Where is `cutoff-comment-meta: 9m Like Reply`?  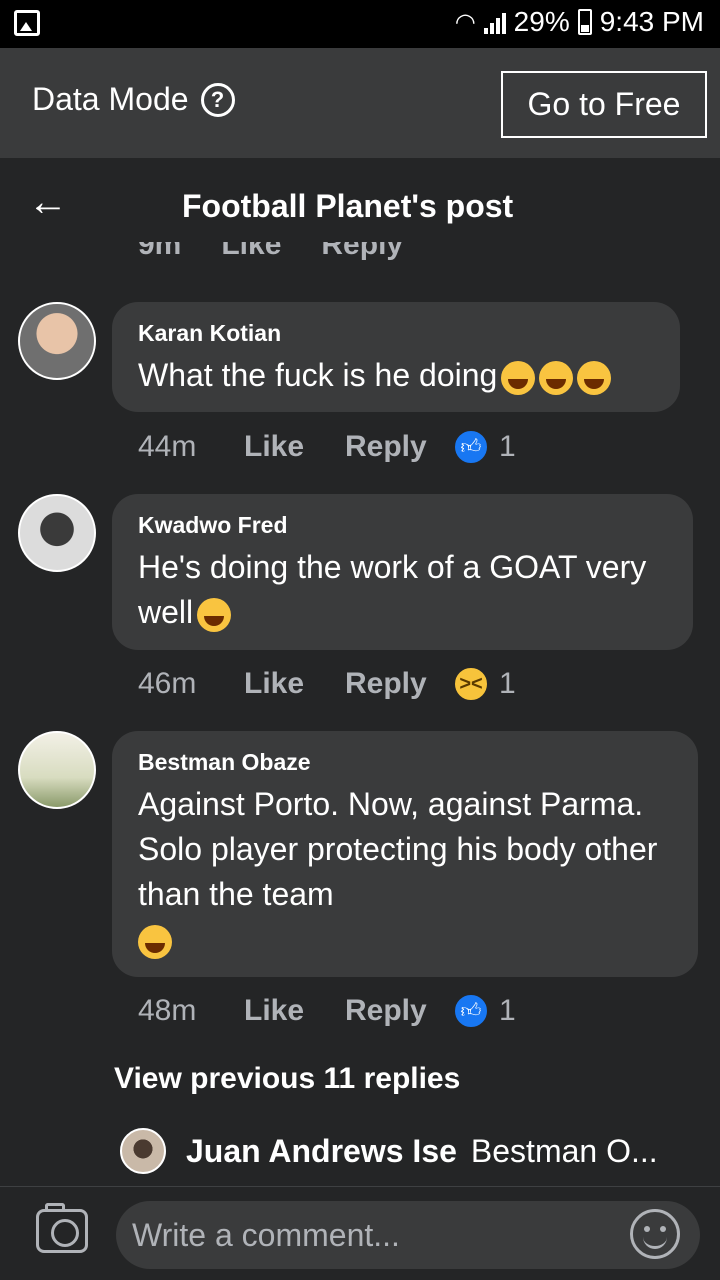 cutoff-comment-meta: 9m Like Reply is located at coordinates (270, 257).